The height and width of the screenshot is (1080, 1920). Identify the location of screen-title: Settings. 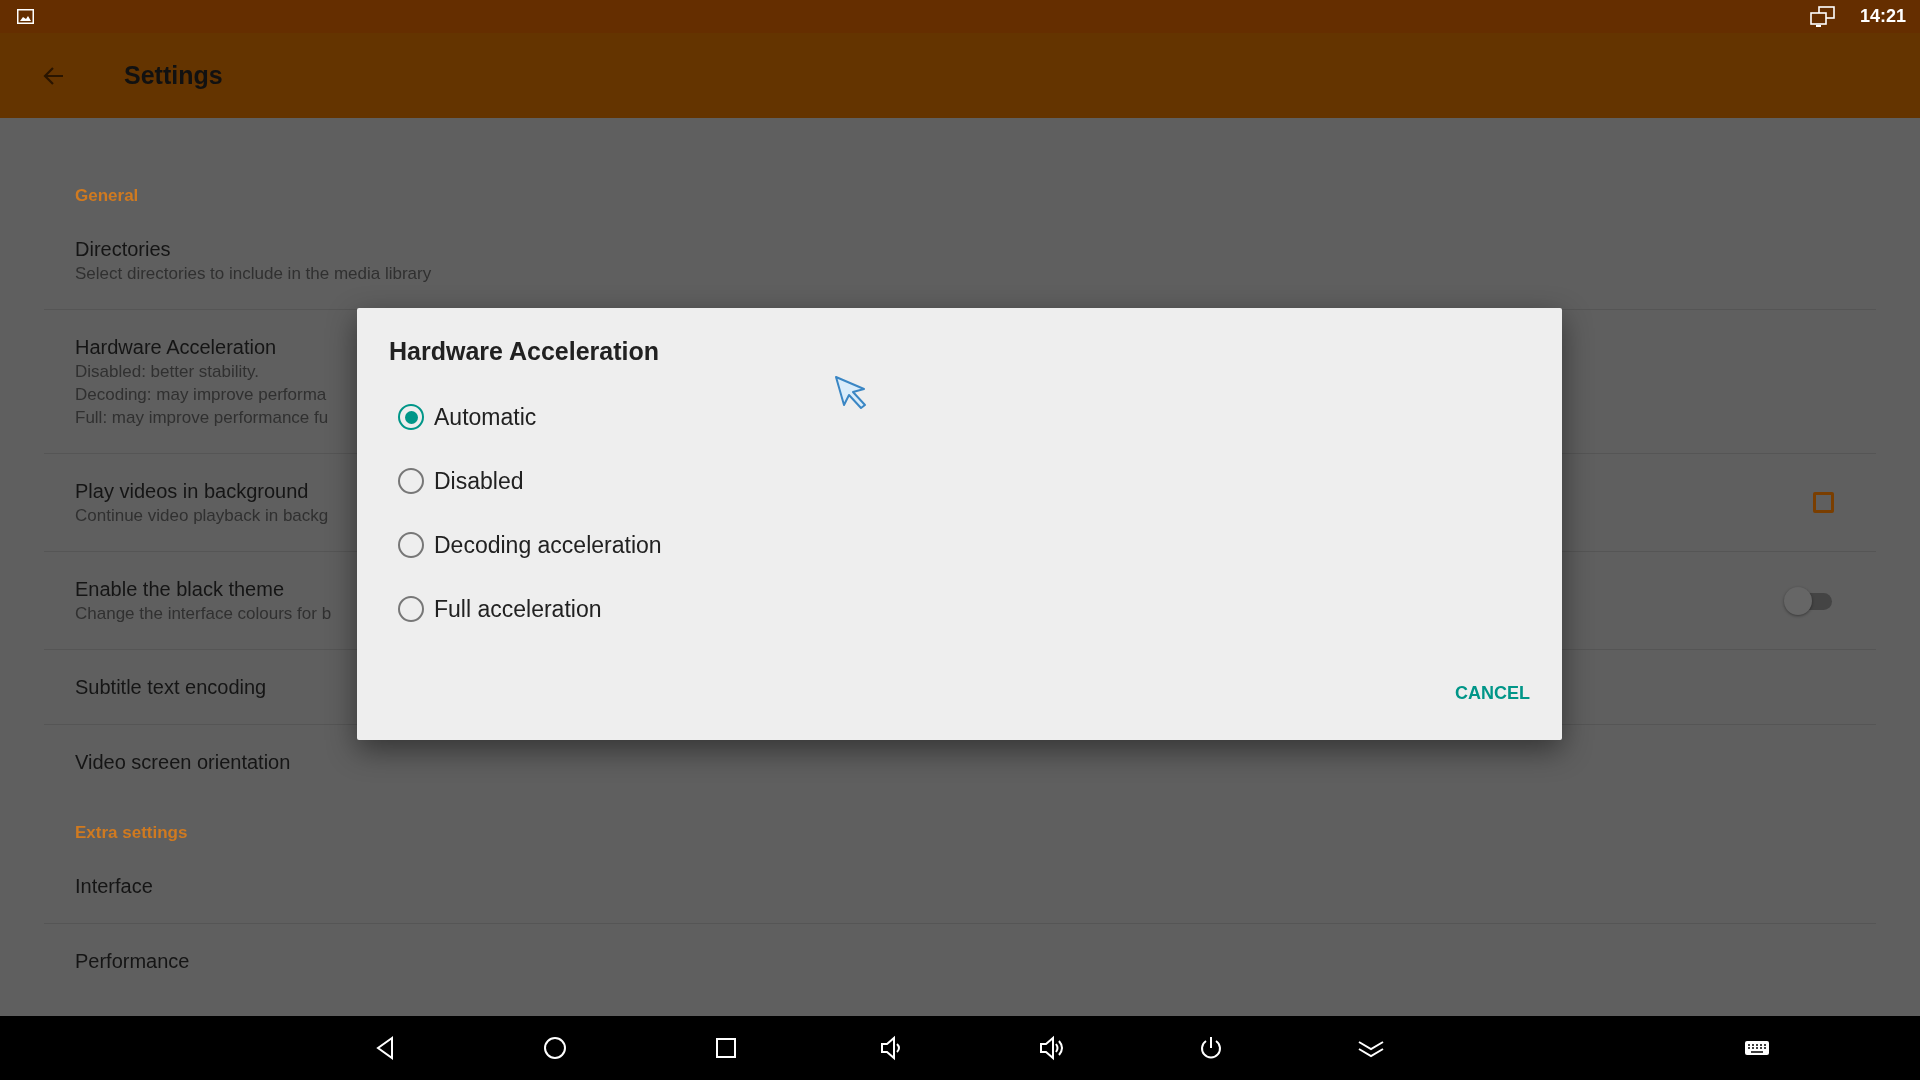
(173, 75).